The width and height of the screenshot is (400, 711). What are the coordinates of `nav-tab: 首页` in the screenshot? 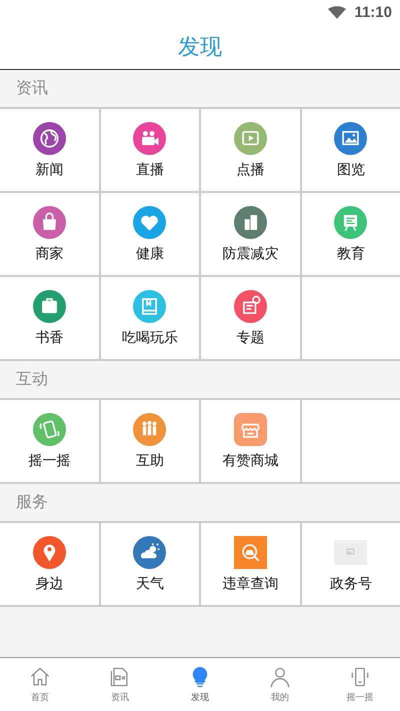 It's located at (40, 684).